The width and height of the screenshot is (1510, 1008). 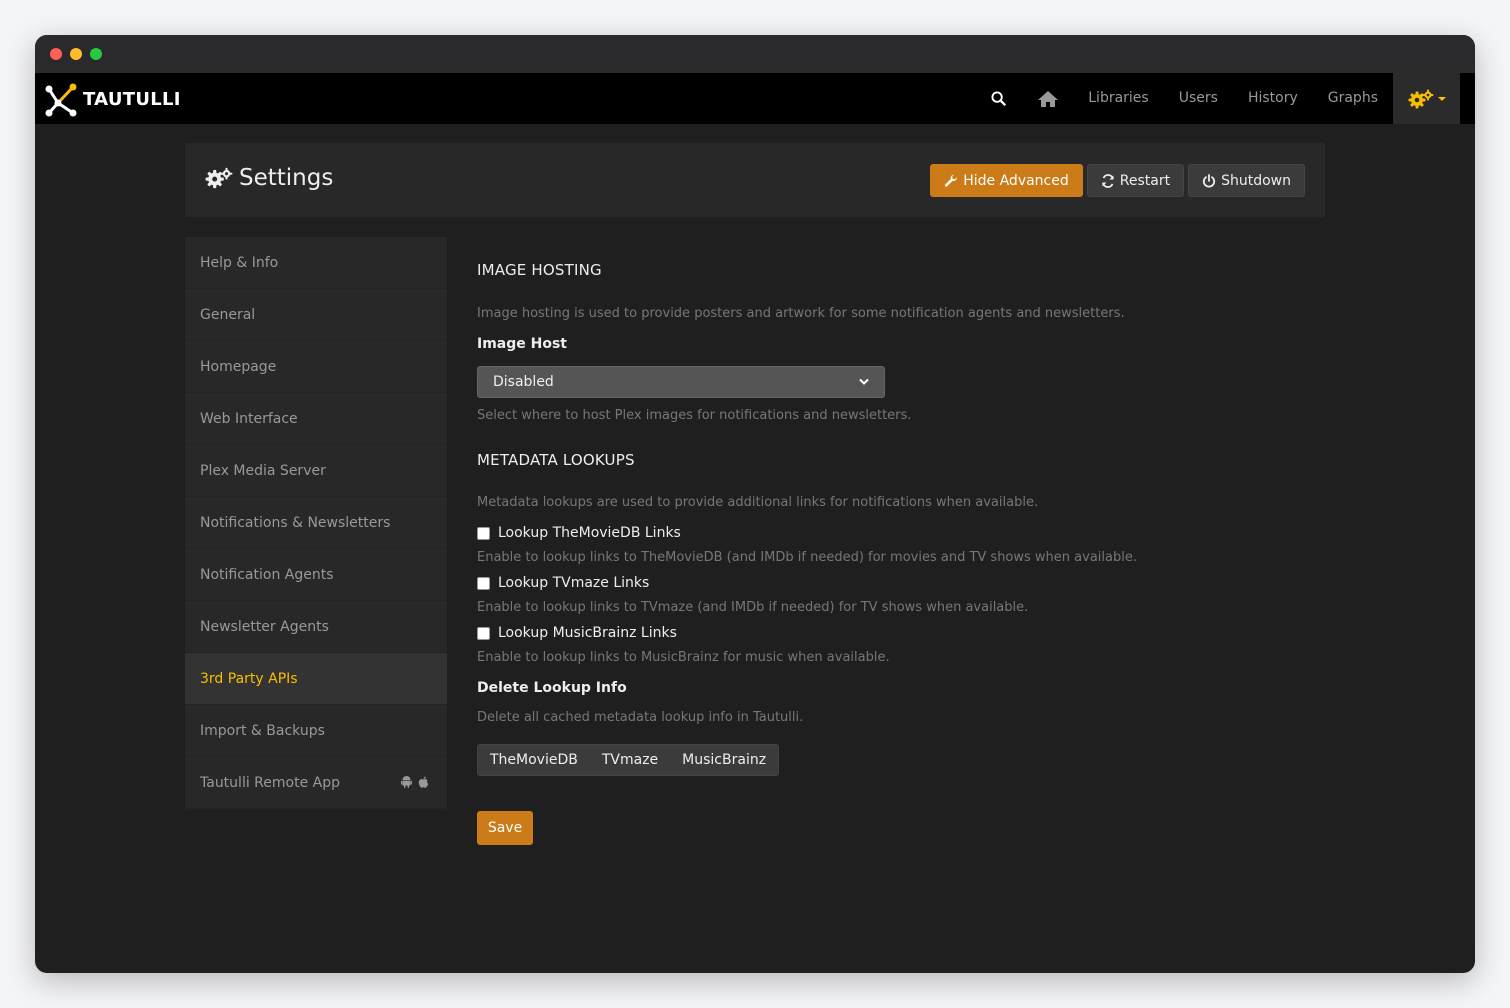 What do you see at coordinates (96, 54) in the screenshot?
I see `maximize-window-button` at bounding box center [96, 54].